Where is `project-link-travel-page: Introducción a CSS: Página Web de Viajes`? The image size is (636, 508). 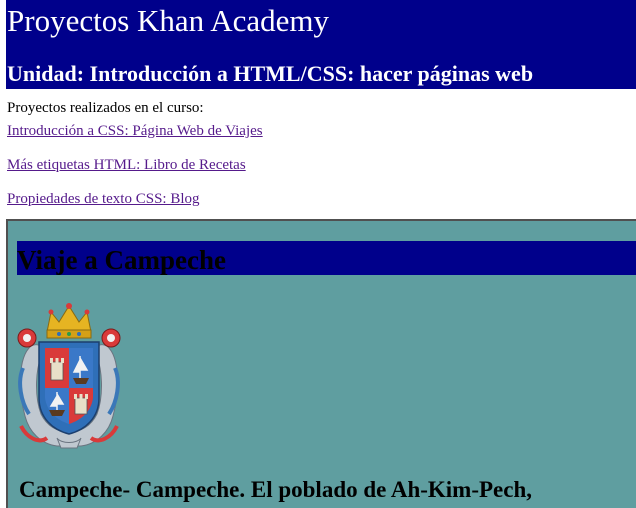
project-link-travel-page: Introducción a CSS: Página Web de Viajes is located at coordinates (135, 131).